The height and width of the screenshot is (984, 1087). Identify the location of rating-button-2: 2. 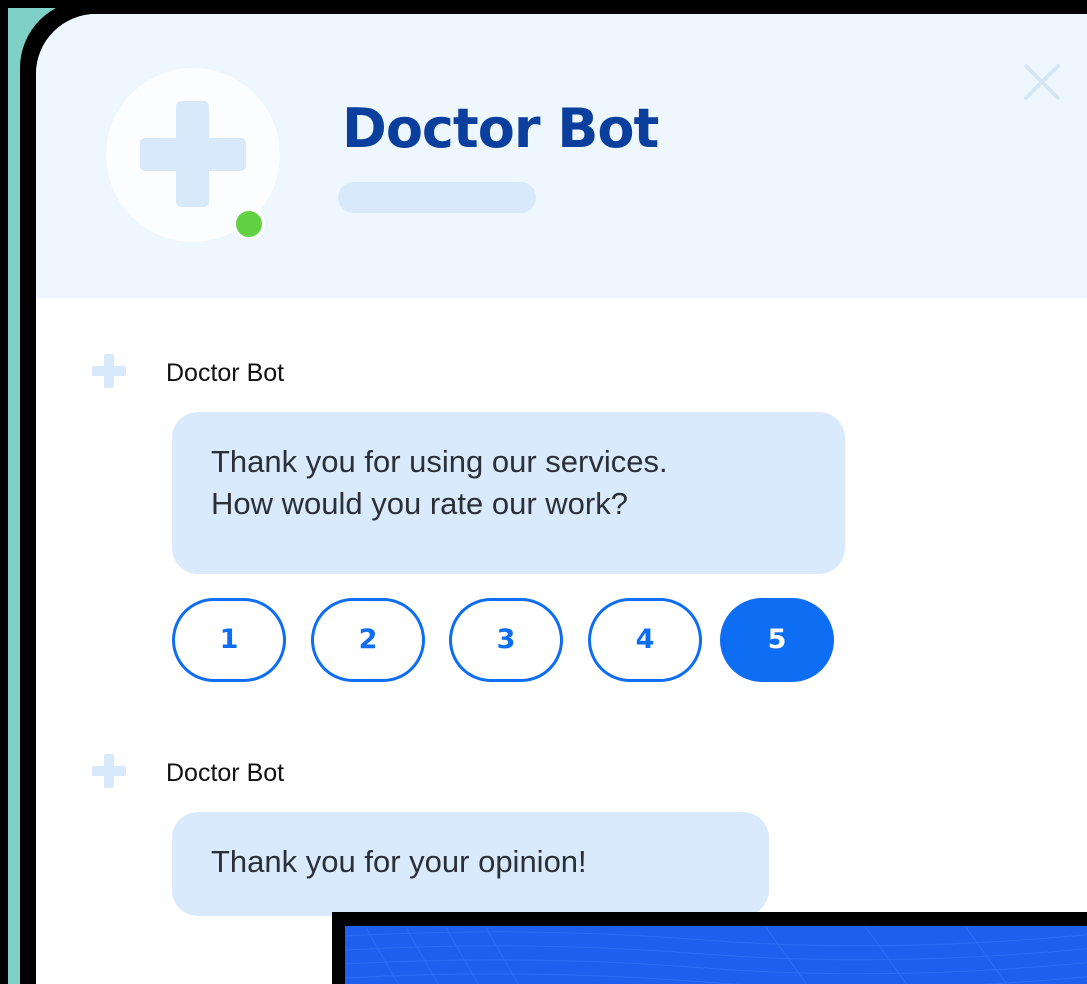
(368, 640).